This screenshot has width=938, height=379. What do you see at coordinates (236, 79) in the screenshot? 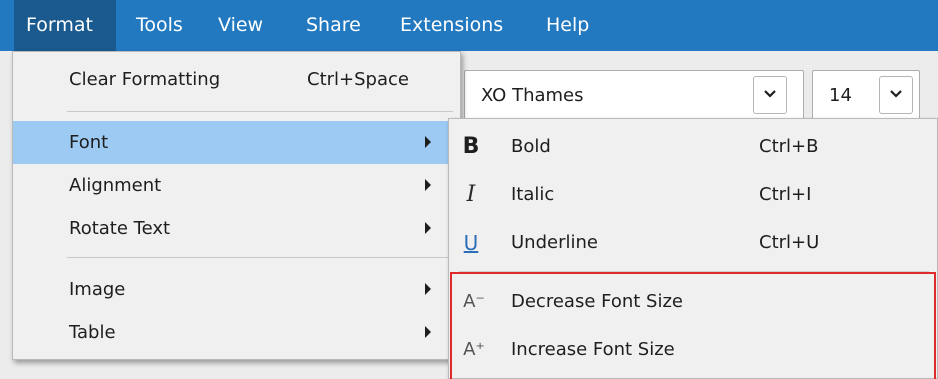
I see `menu-item-clear-formatting: Clear Formatting Ctrl+Space` at bounding box center [236, 79].